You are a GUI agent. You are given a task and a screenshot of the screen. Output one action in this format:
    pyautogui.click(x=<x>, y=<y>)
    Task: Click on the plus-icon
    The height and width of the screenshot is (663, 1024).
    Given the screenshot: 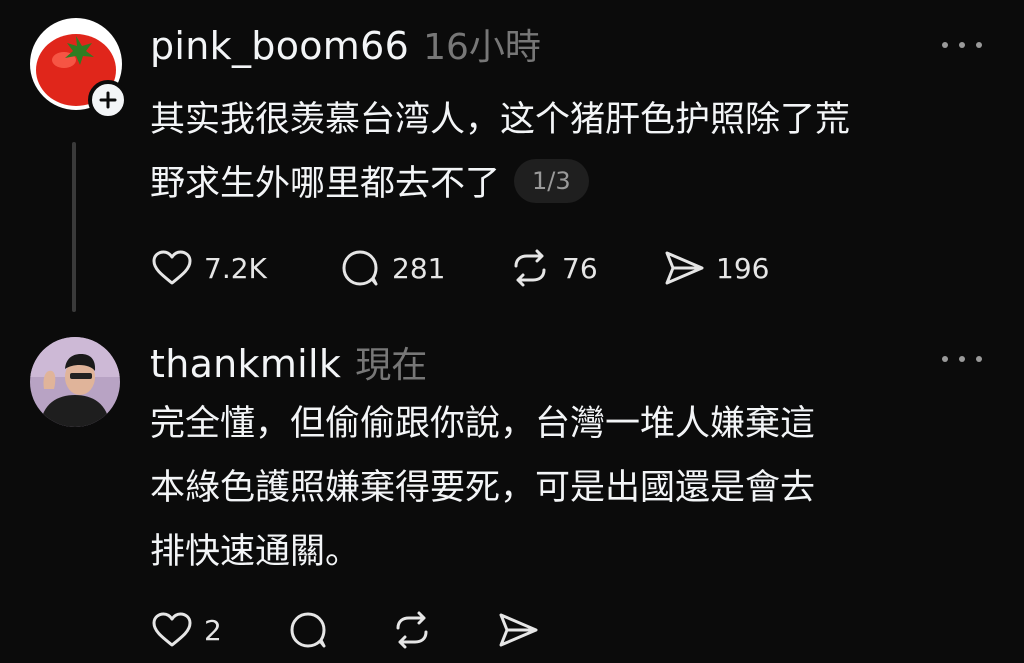 What is the action you would take?
    pyautogui.click(x=108, y=100)
    